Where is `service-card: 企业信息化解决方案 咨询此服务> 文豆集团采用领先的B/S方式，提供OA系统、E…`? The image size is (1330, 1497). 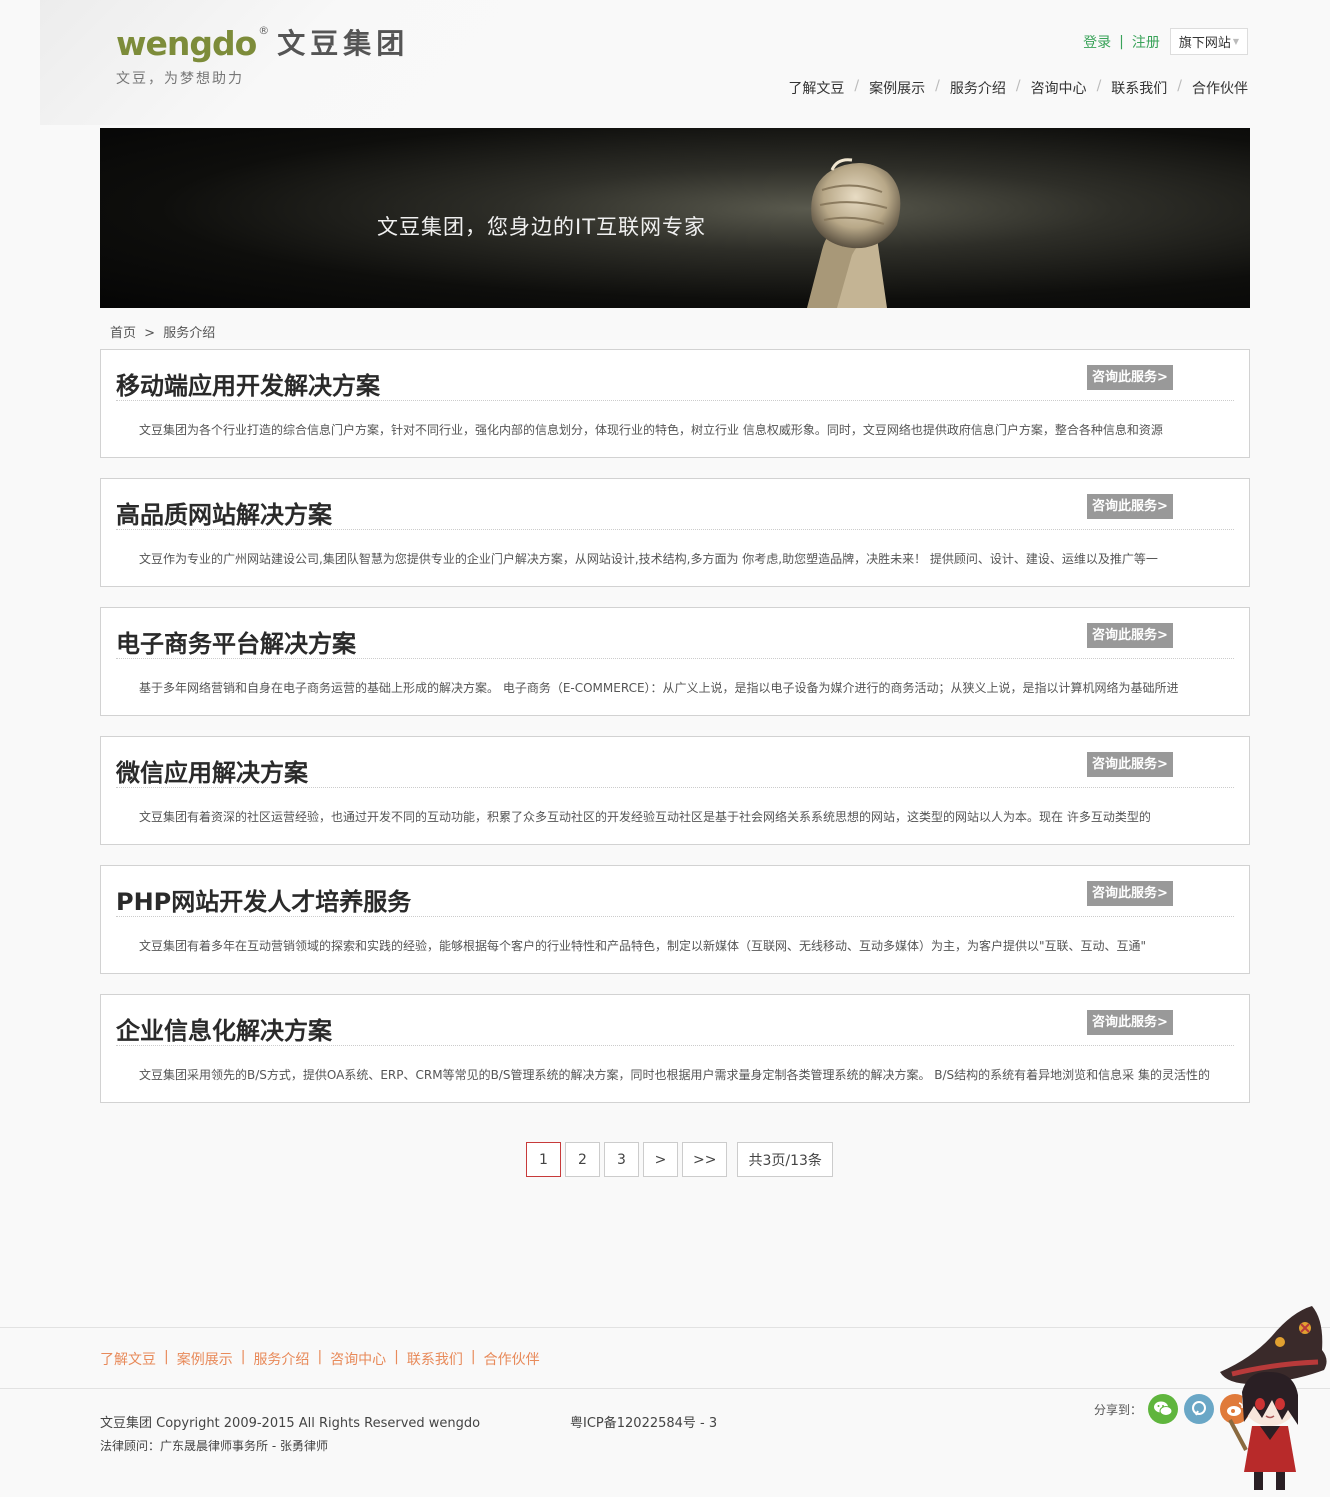 service-card: 企业信息化解决方案 咨询此服务> 文豆集团采用领先的B/S方式，提供OA系统、E… is located at coordinates (675, 1048).